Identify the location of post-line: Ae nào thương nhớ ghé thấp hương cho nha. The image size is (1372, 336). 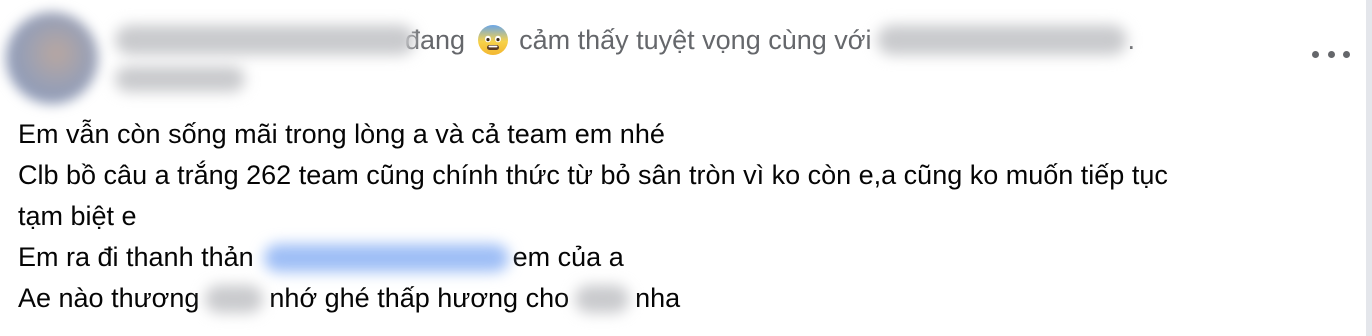
(593, 298).